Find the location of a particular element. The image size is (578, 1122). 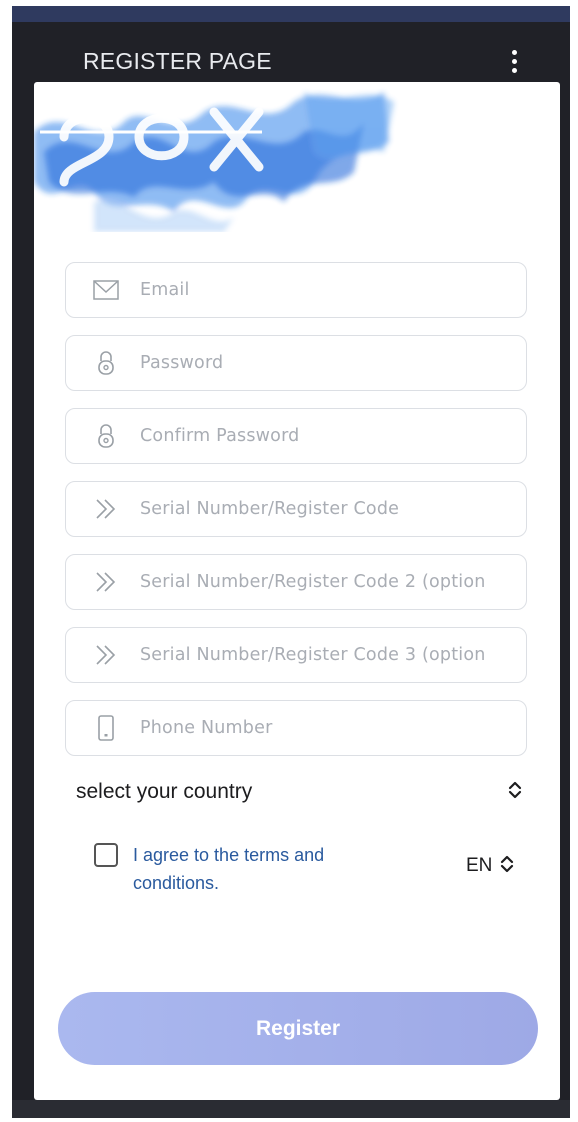

brand-logo is located at coordinates (214, 162).